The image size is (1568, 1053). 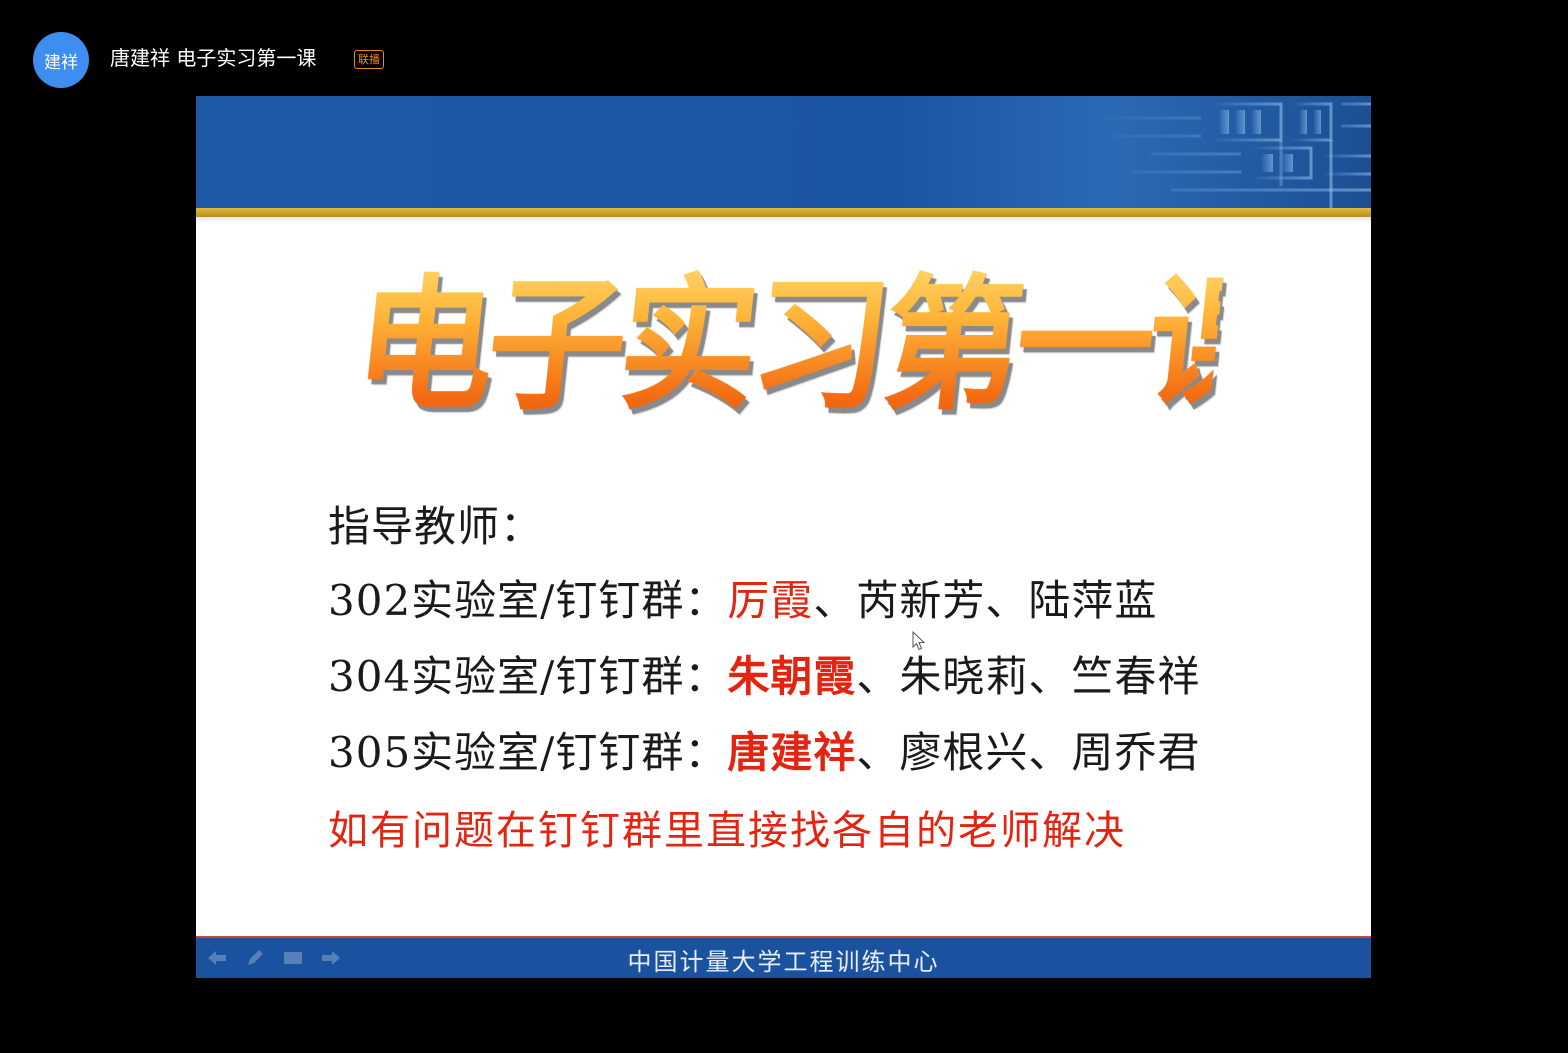 What do you see at coordinates (727, 831) in the screenshot?
I see `help-note: 如有问题在钉钉群里直接找各自的老师解决` at bounding box center [727, 831].